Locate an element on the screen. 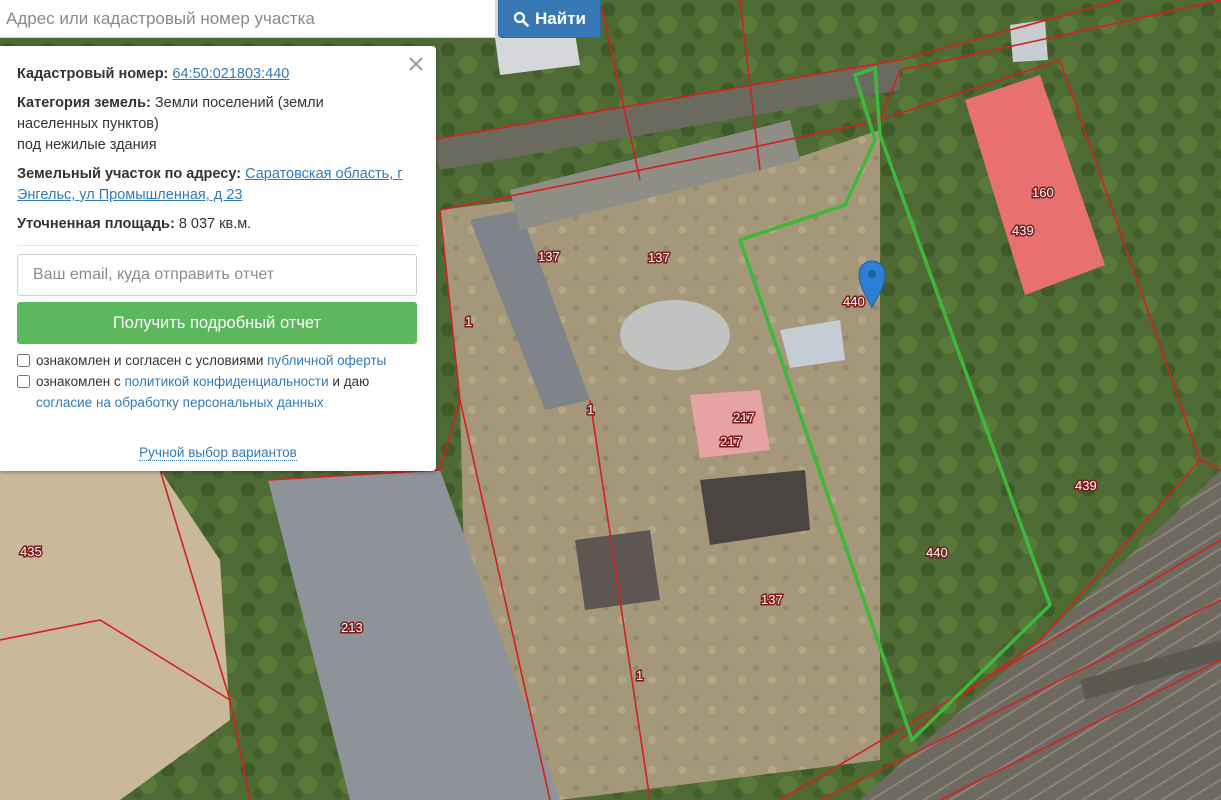 This screenshot has height=800, width=1221. area-label: Уточненная площадь: is located at coordinates (96, 224).